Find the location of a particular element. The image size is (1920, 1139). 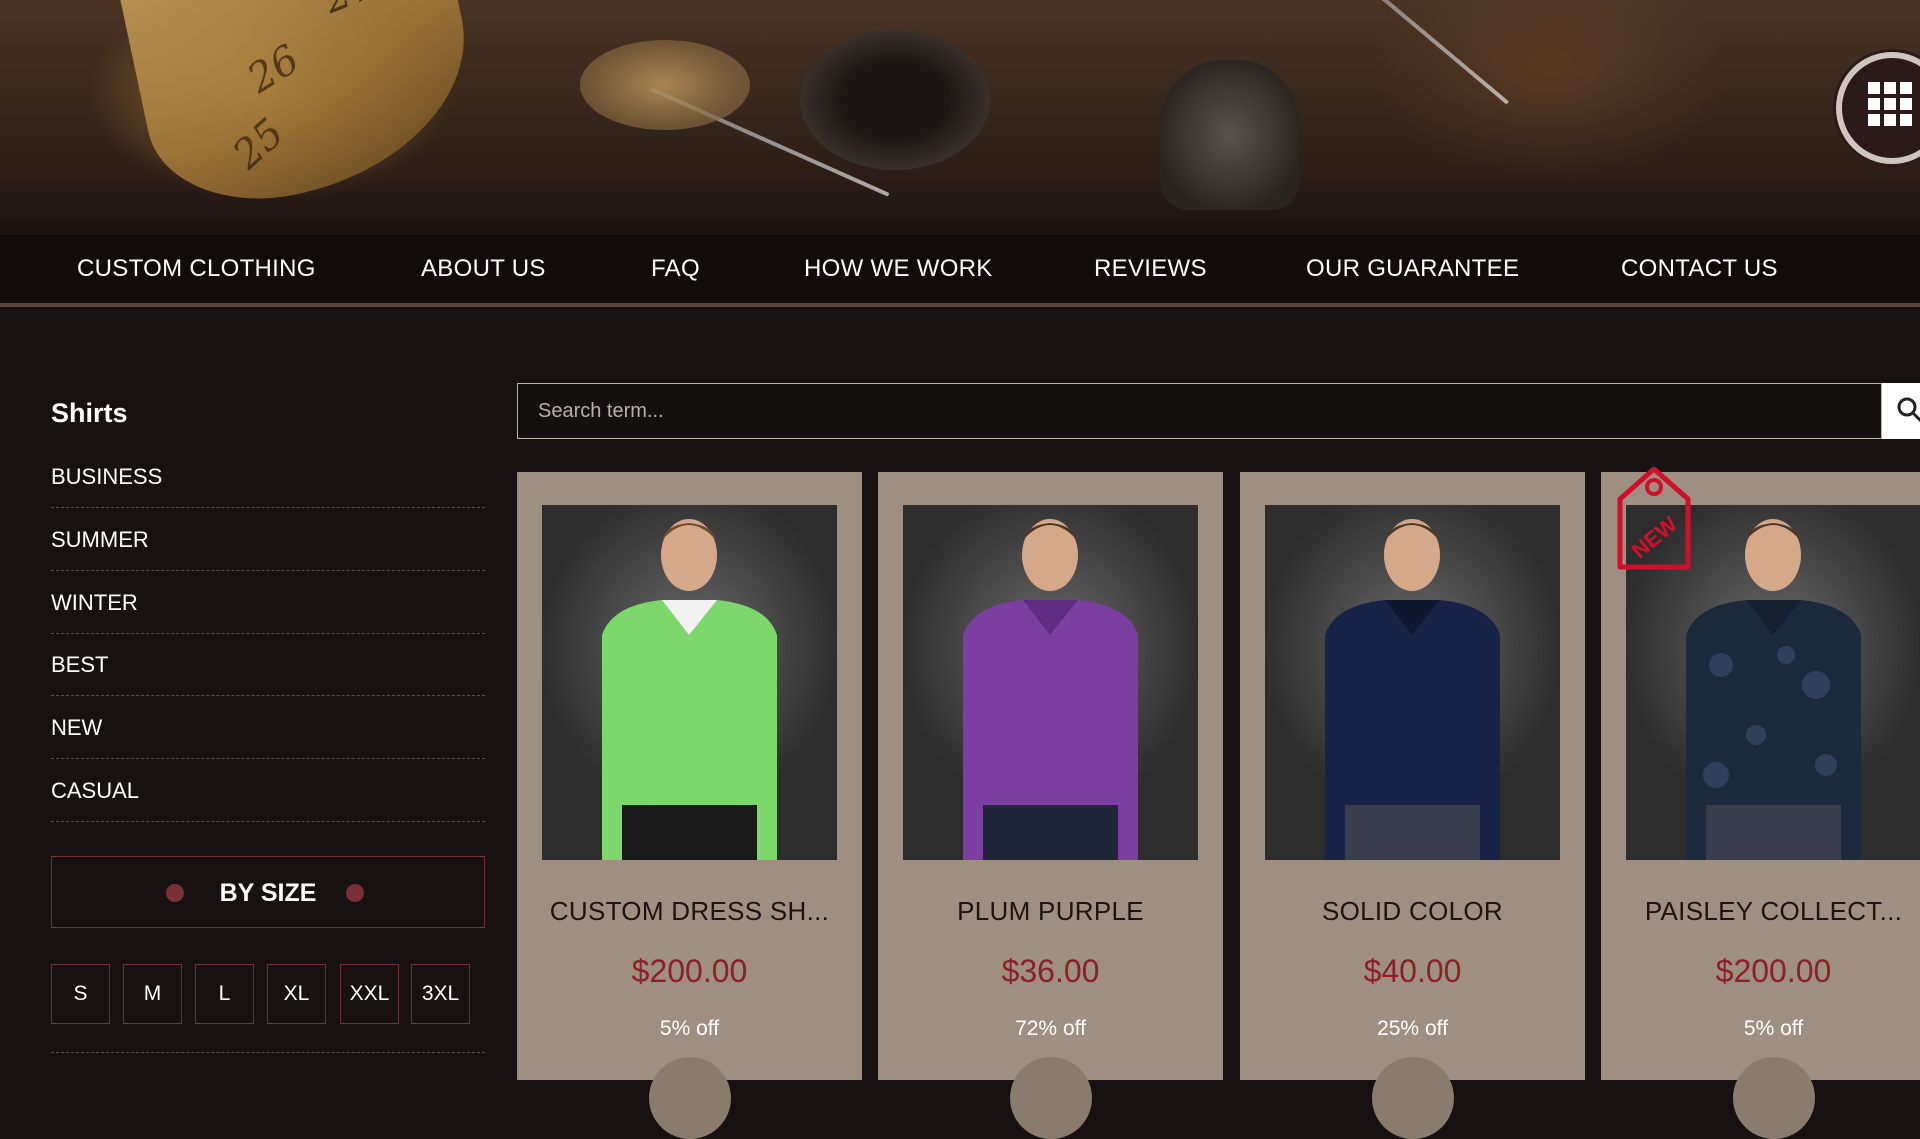

product-price: $36.00 is located at coordinates (1050, 971).